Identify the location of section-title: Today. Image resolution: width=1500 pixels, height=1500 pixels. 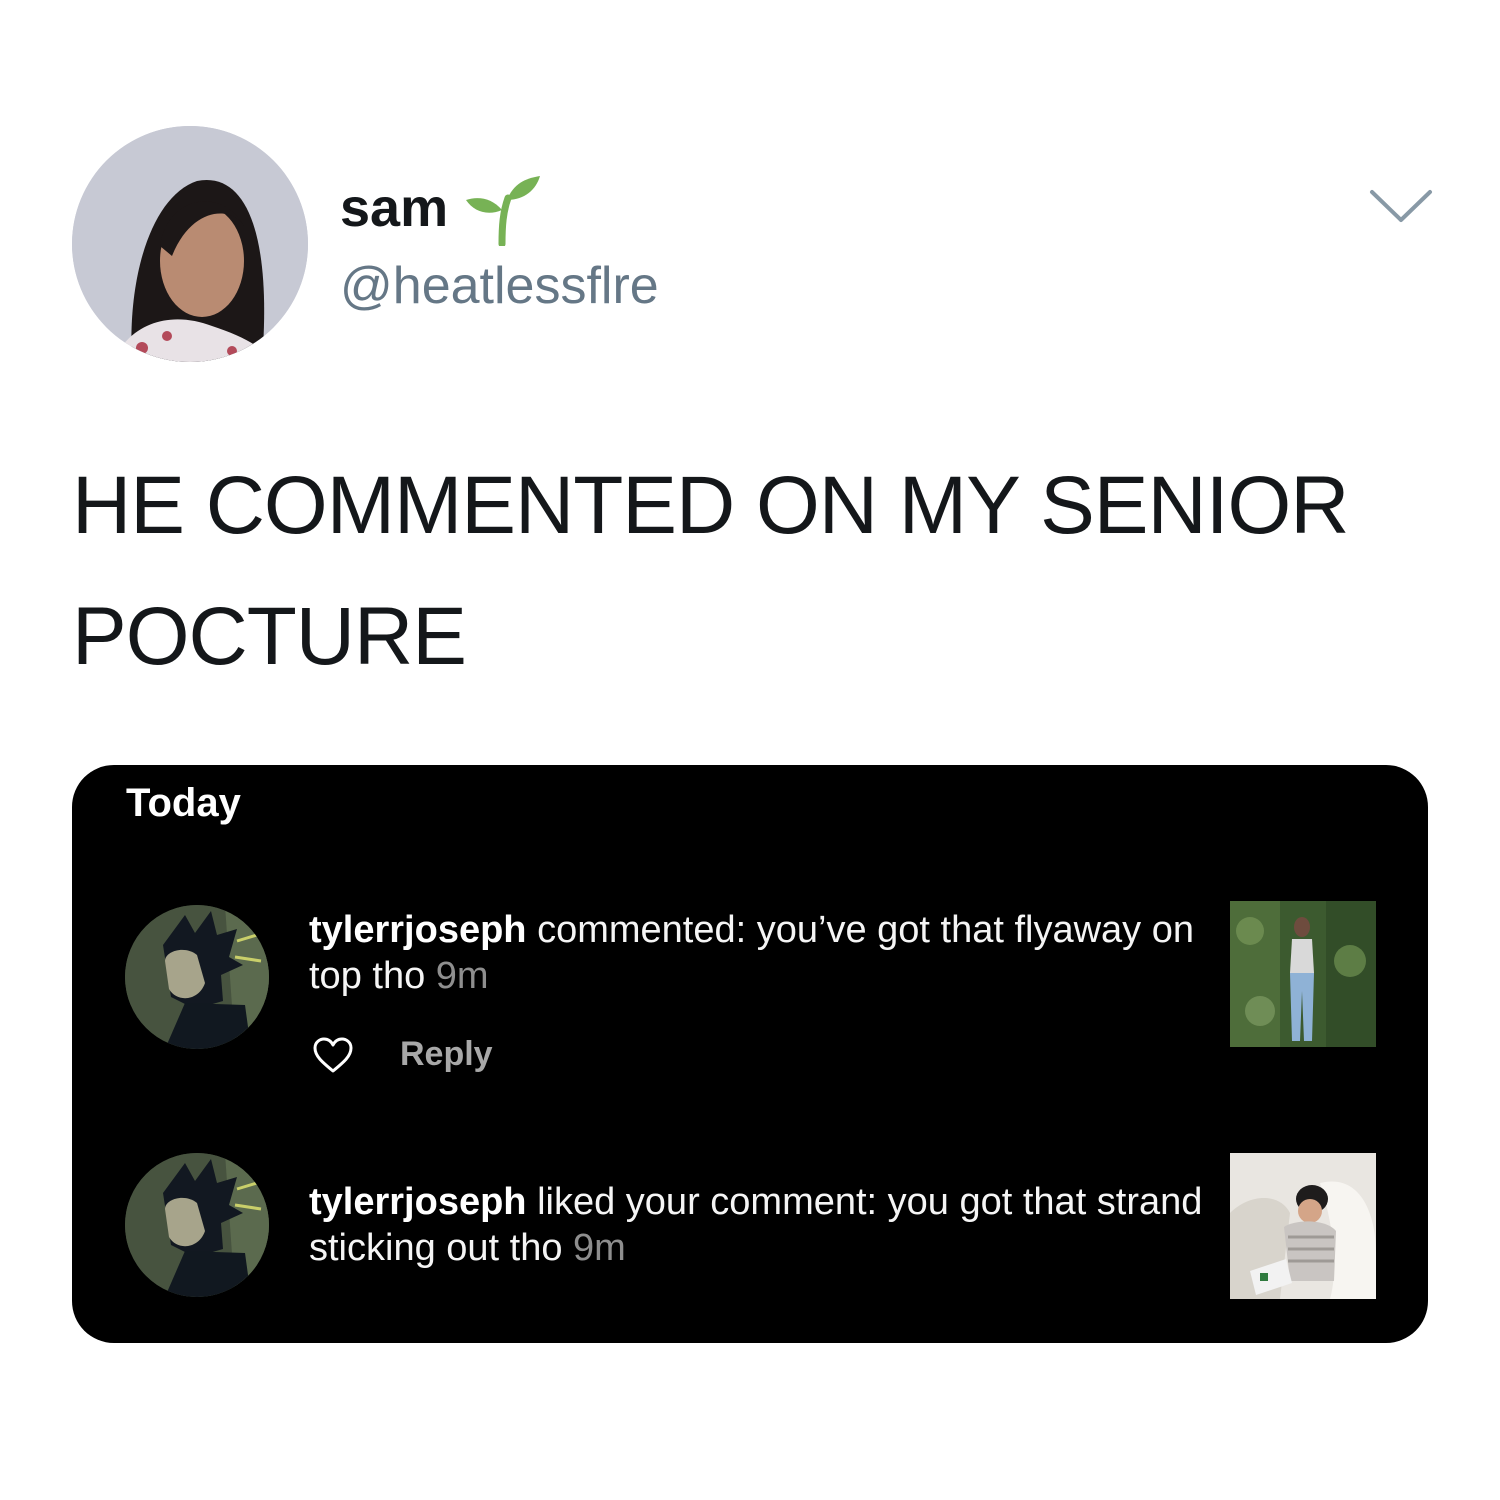
(183, 803).